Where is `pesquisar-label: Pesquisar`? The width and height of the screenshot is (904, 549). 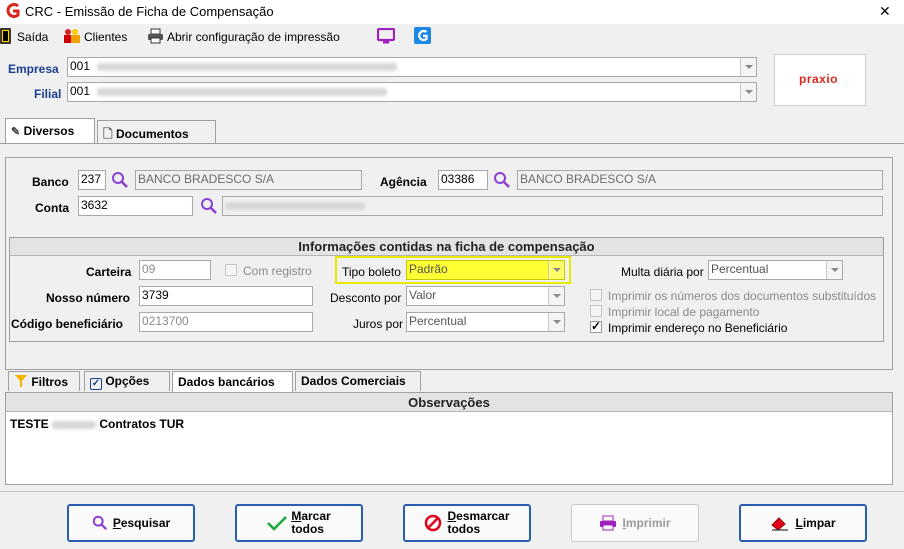
pesquisar-label: Pesquisar is located at coordinates (141, 523).